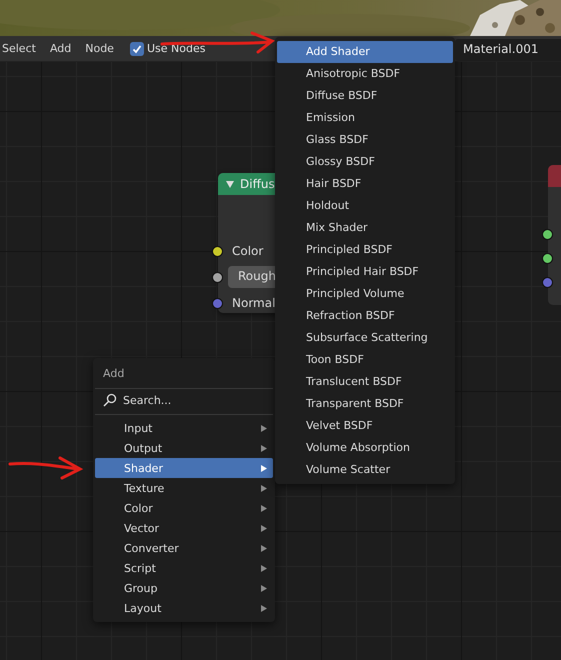  What do you see at coordinates (184, 508) in the screenshot?
I see `menu-item: Color` at bounding box center [184, 508].